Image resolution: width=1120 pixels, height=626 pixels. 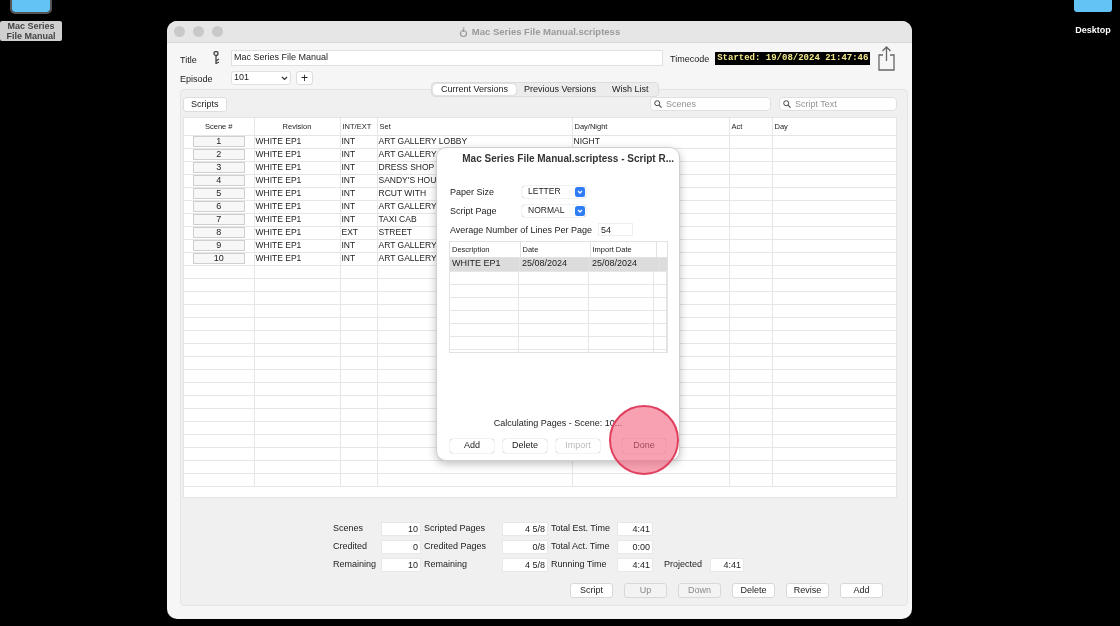 I want to click on scene-button: 9, so click(x=218, y=245).